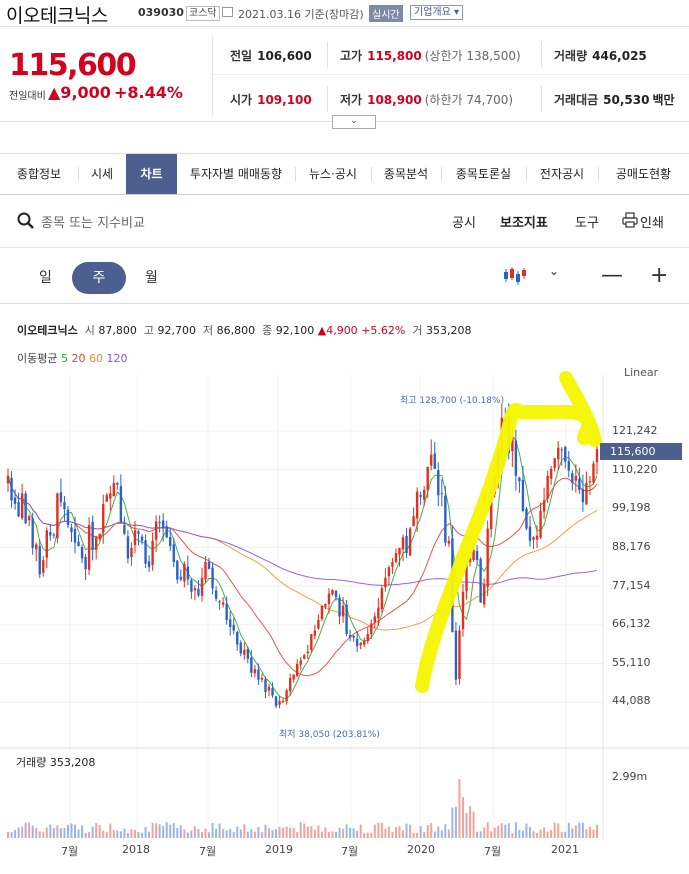 This screenshot has width=689, height=874. What do you see at coordinates (631, 662) in the screenshot?
I see `y-tick-label: 55,110` at bounding box center [631, 662].